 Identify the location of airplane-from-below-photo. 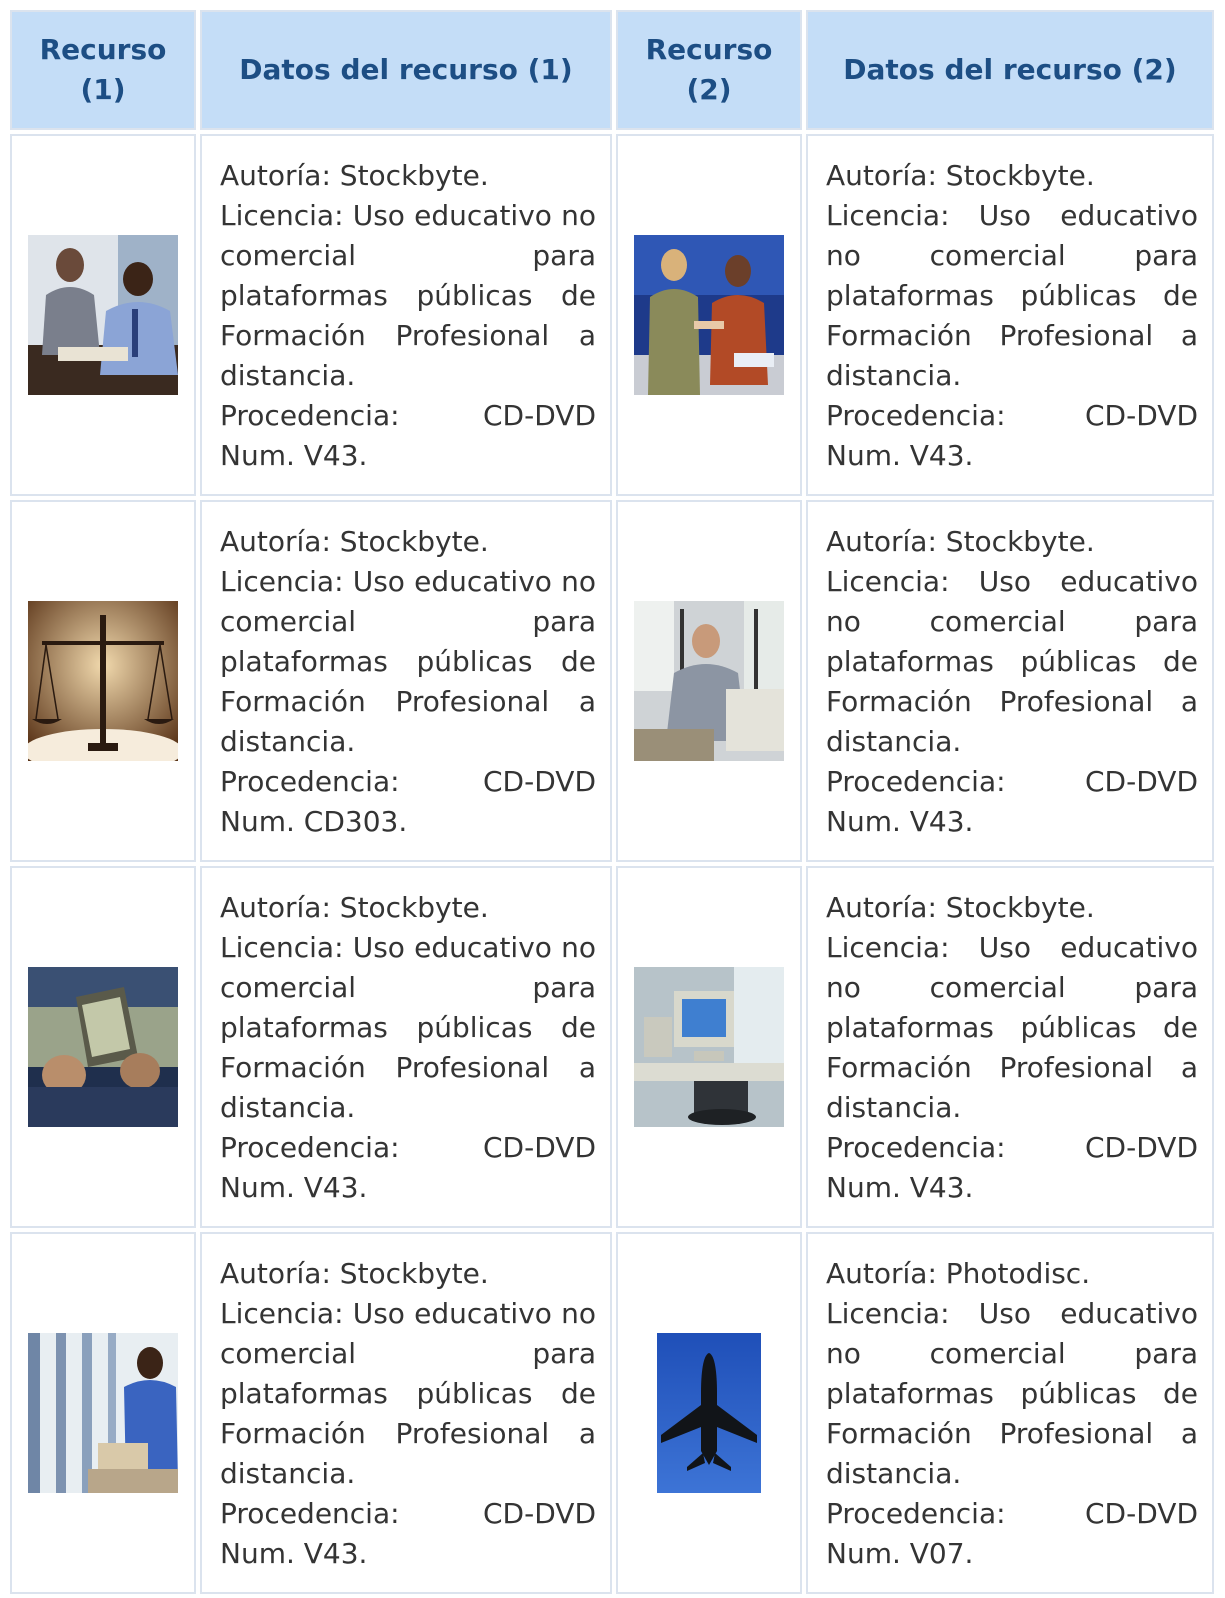
(709, 1413).